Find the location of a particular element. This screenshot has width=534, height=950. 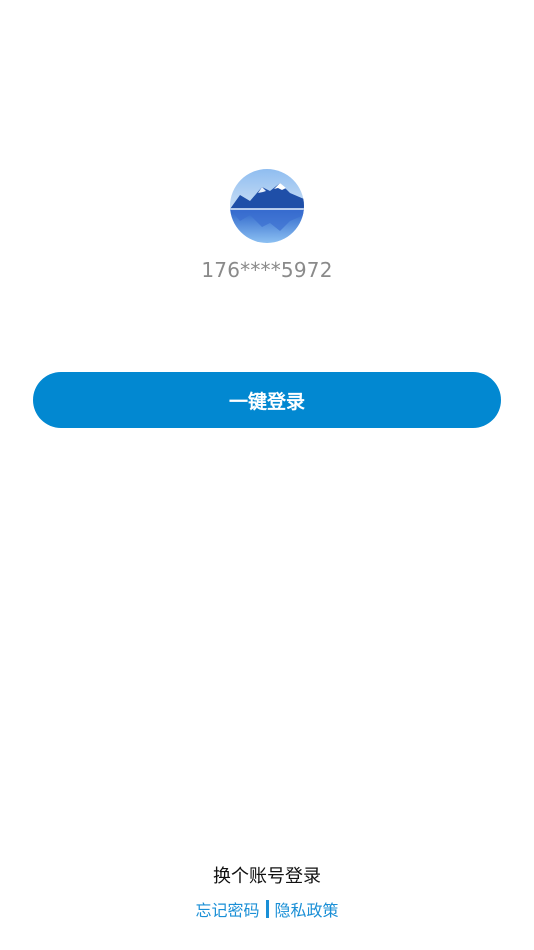

footer-links: 忘记密码 隐私政策 is located at coordinates (267, 909).